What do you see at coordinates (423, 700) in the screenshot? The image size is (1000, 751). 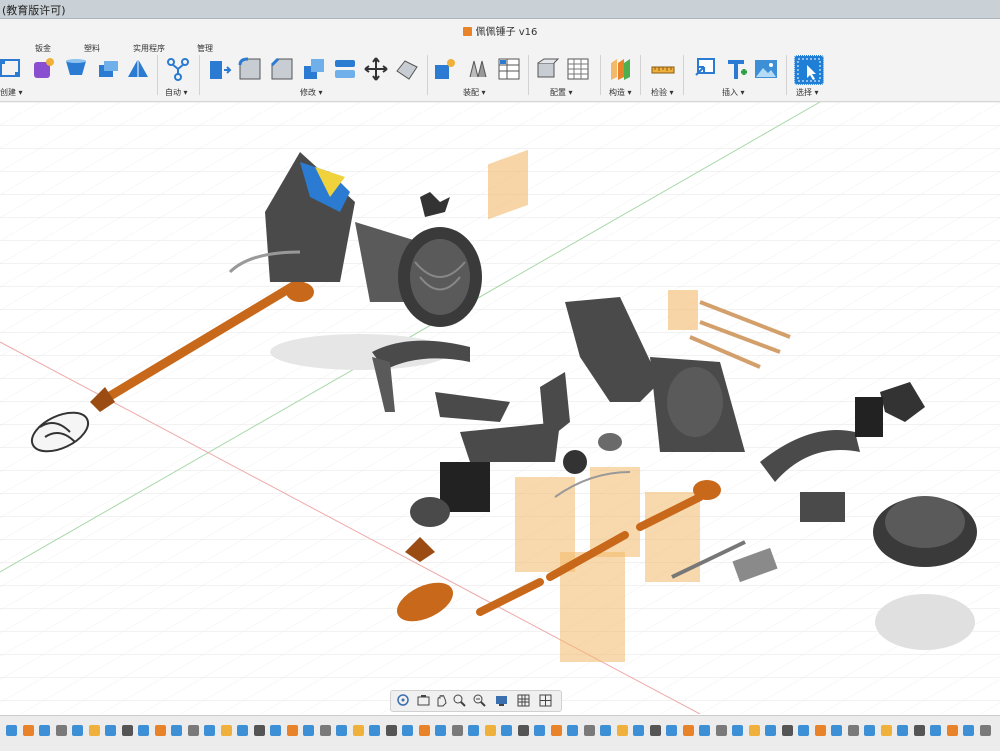 I see `look-at-icon` at bounding box center [423, 700].